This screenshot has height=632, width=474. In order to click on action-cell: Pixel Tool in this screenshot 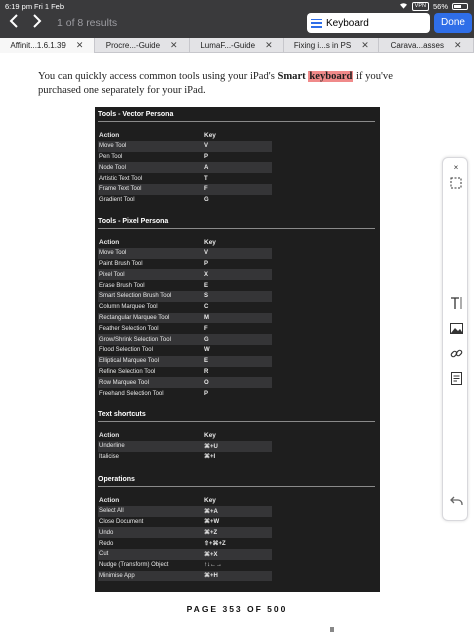, I will do `click(112, 274)`.